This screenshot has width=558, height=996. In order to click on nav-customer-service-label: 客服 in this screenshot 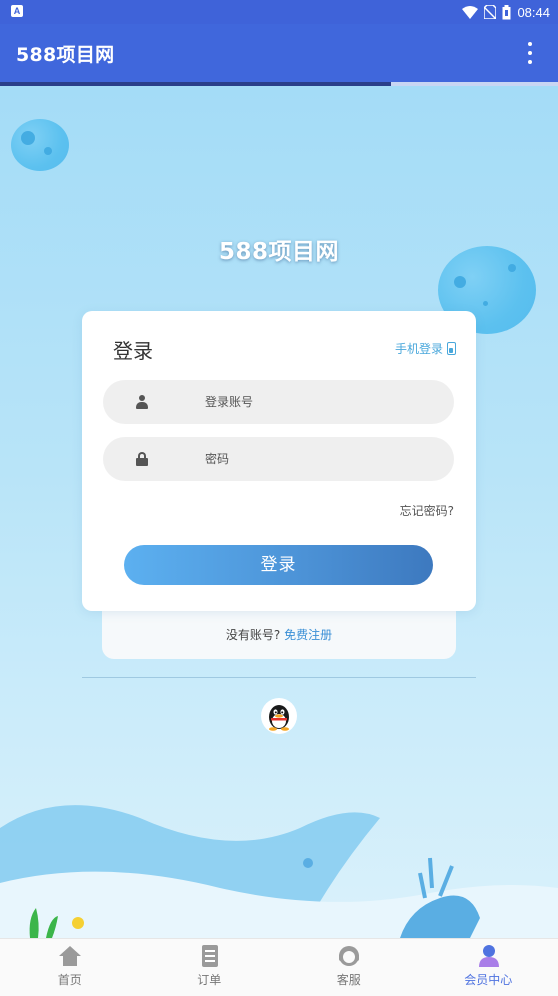, I will do `click(348, 980)`.